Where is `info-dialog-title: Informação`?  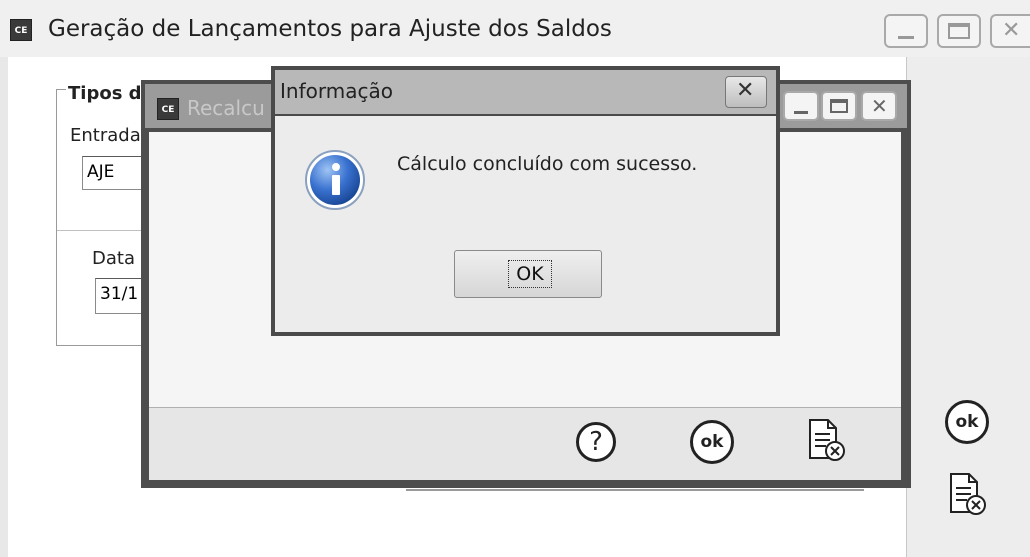 info-dialog-title: Informação is located at coordinates (336, 91).